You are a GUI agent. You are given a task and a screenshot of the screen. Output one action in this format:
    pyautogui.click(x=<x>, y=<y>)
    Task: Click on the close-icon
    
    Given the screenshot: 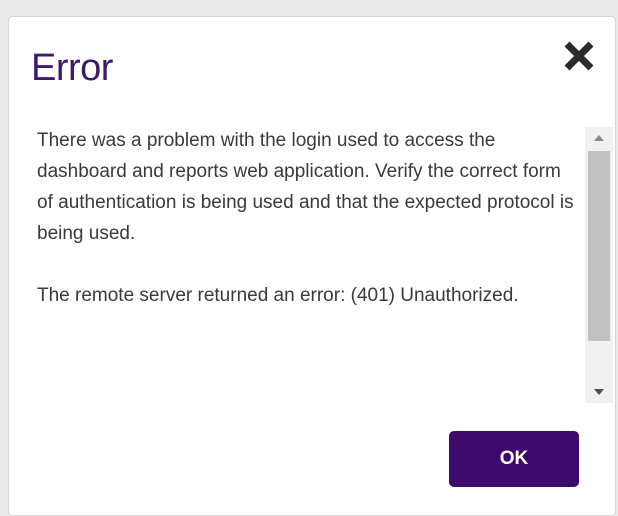 What is the action you would take?
    pyautogui.click(x=579, y=56)
    